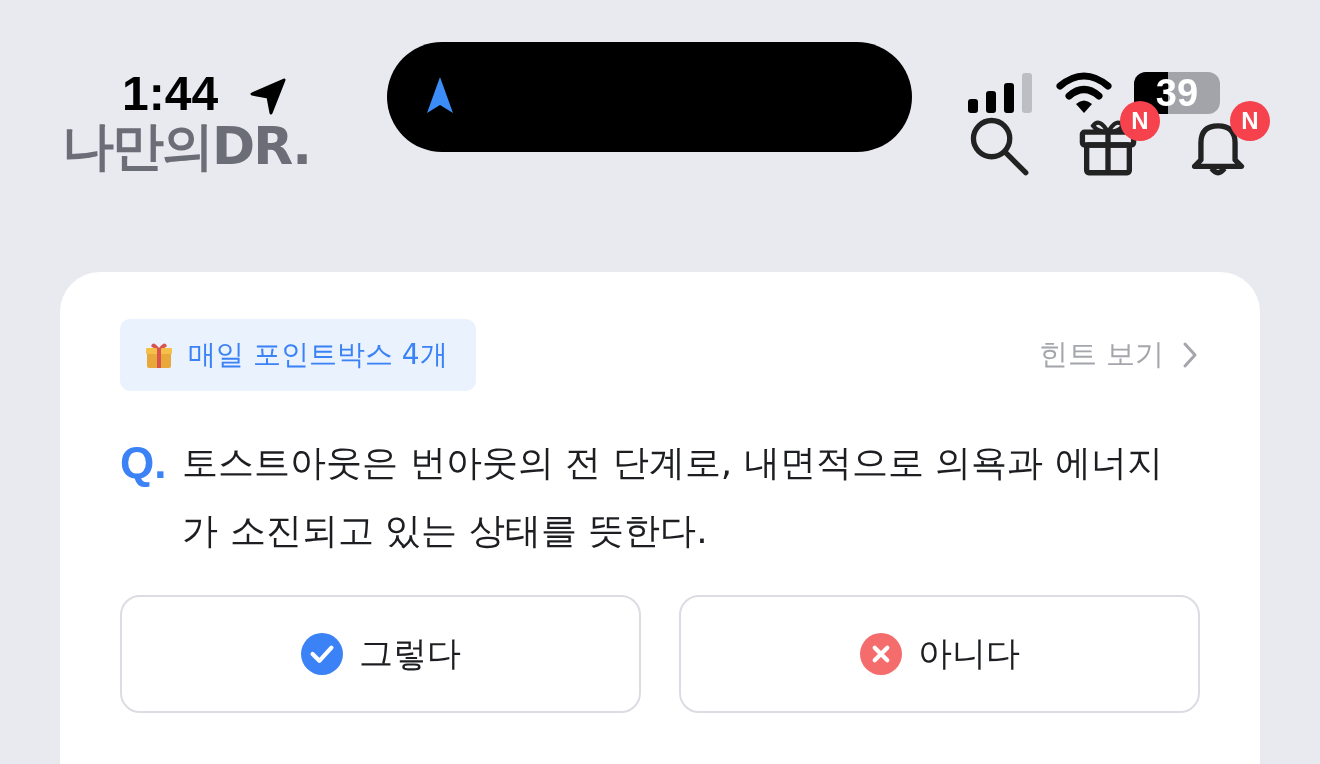 The width and height of the screenshot is (1320, 764). What do you see at coordinates (268, 96) in the screenshot?
I see `location-arrow-icon` at bounding box center [268, 96].